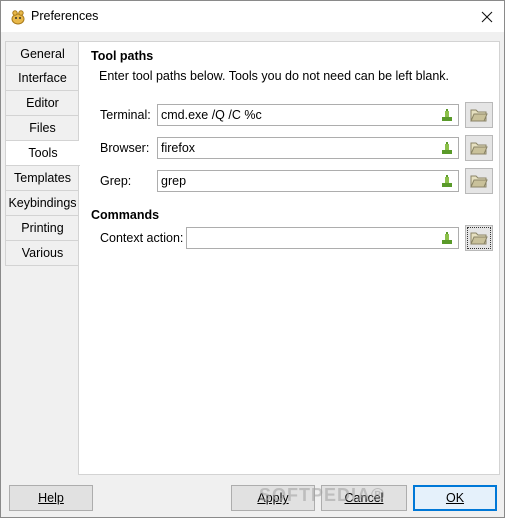 The height and width of the screenshot is (518, 505). What do you see at coordinates (211, 115) in the screenshot?
I see `terminal-path-value: cmd.exe /Q /C %c` at bounding box center [211, 115].